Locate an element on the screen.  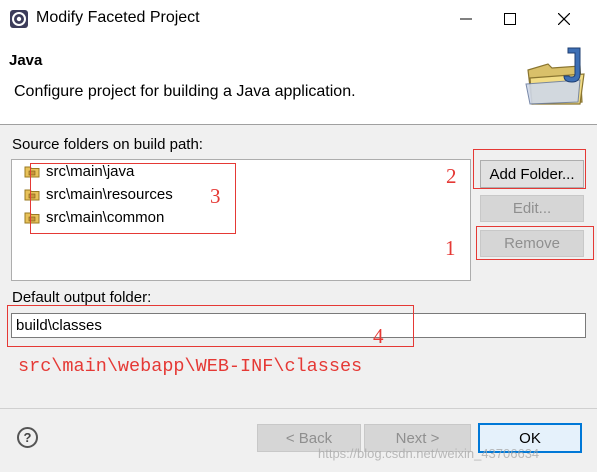
minimize-icon is located at coordinates (466, 19).